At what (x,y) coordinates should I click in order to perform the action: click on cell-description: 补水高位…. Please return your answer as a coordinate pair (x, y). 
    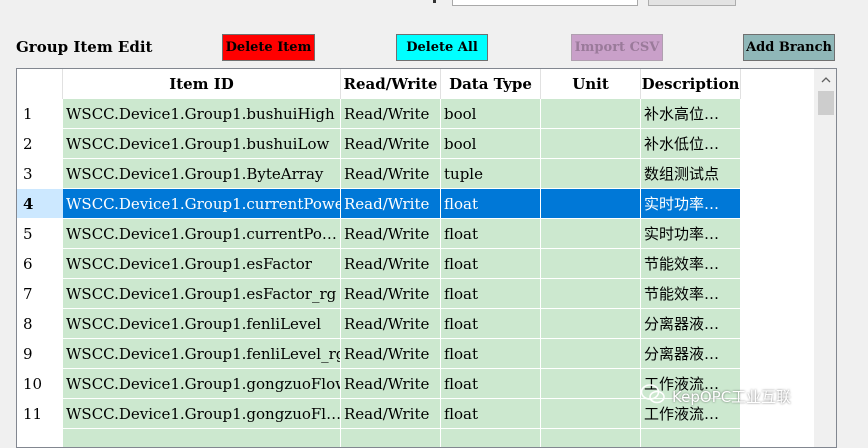
    Looking at the image, I should click on (691, 114).